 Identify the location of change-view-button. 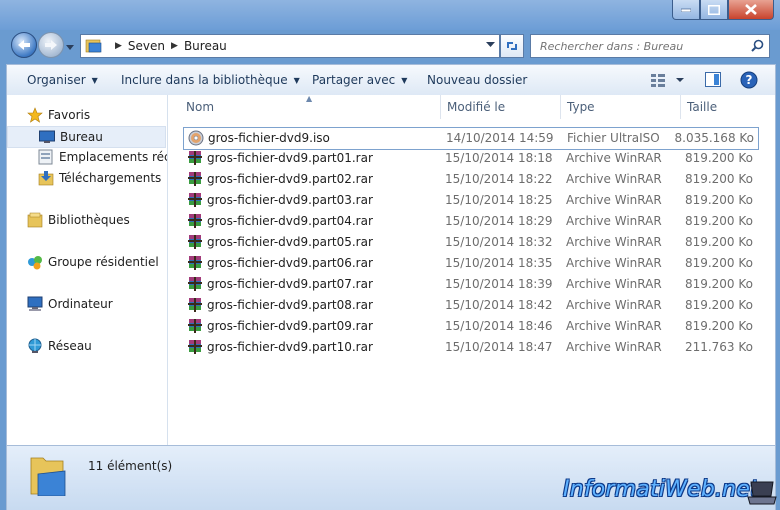
(668, 81).